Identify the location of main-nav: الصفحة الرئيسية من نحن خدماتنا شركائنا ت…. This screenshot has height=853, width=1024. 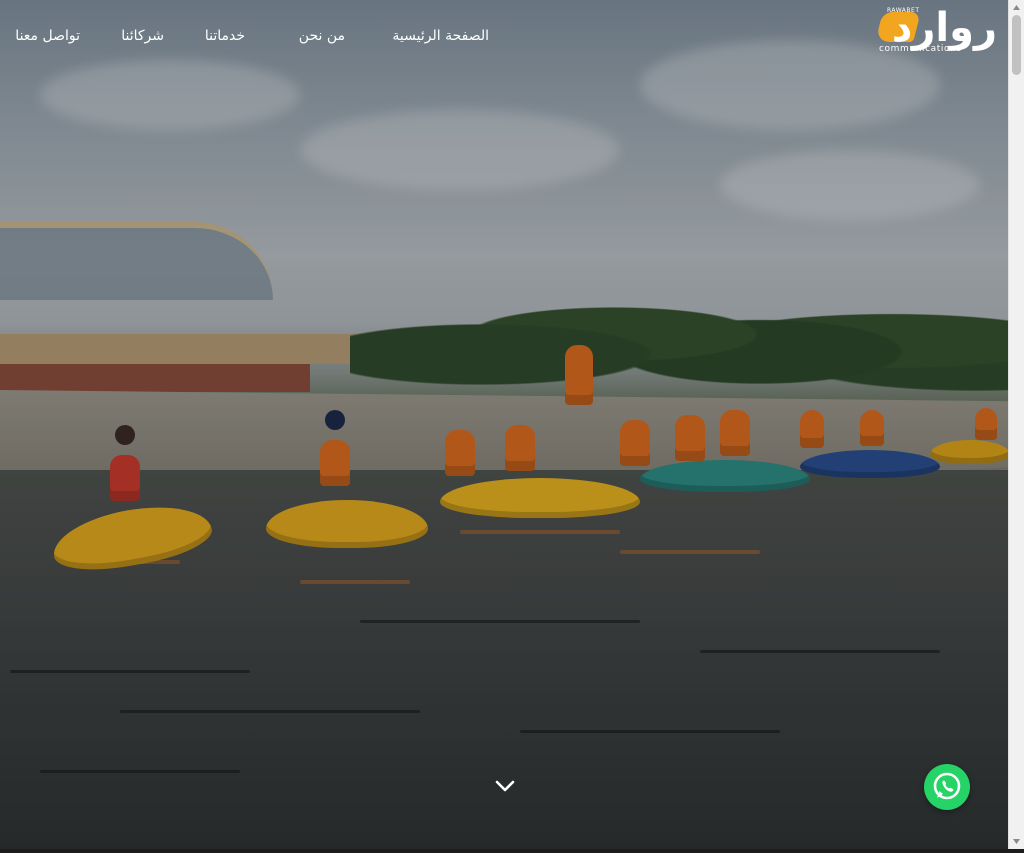
(504, 36).